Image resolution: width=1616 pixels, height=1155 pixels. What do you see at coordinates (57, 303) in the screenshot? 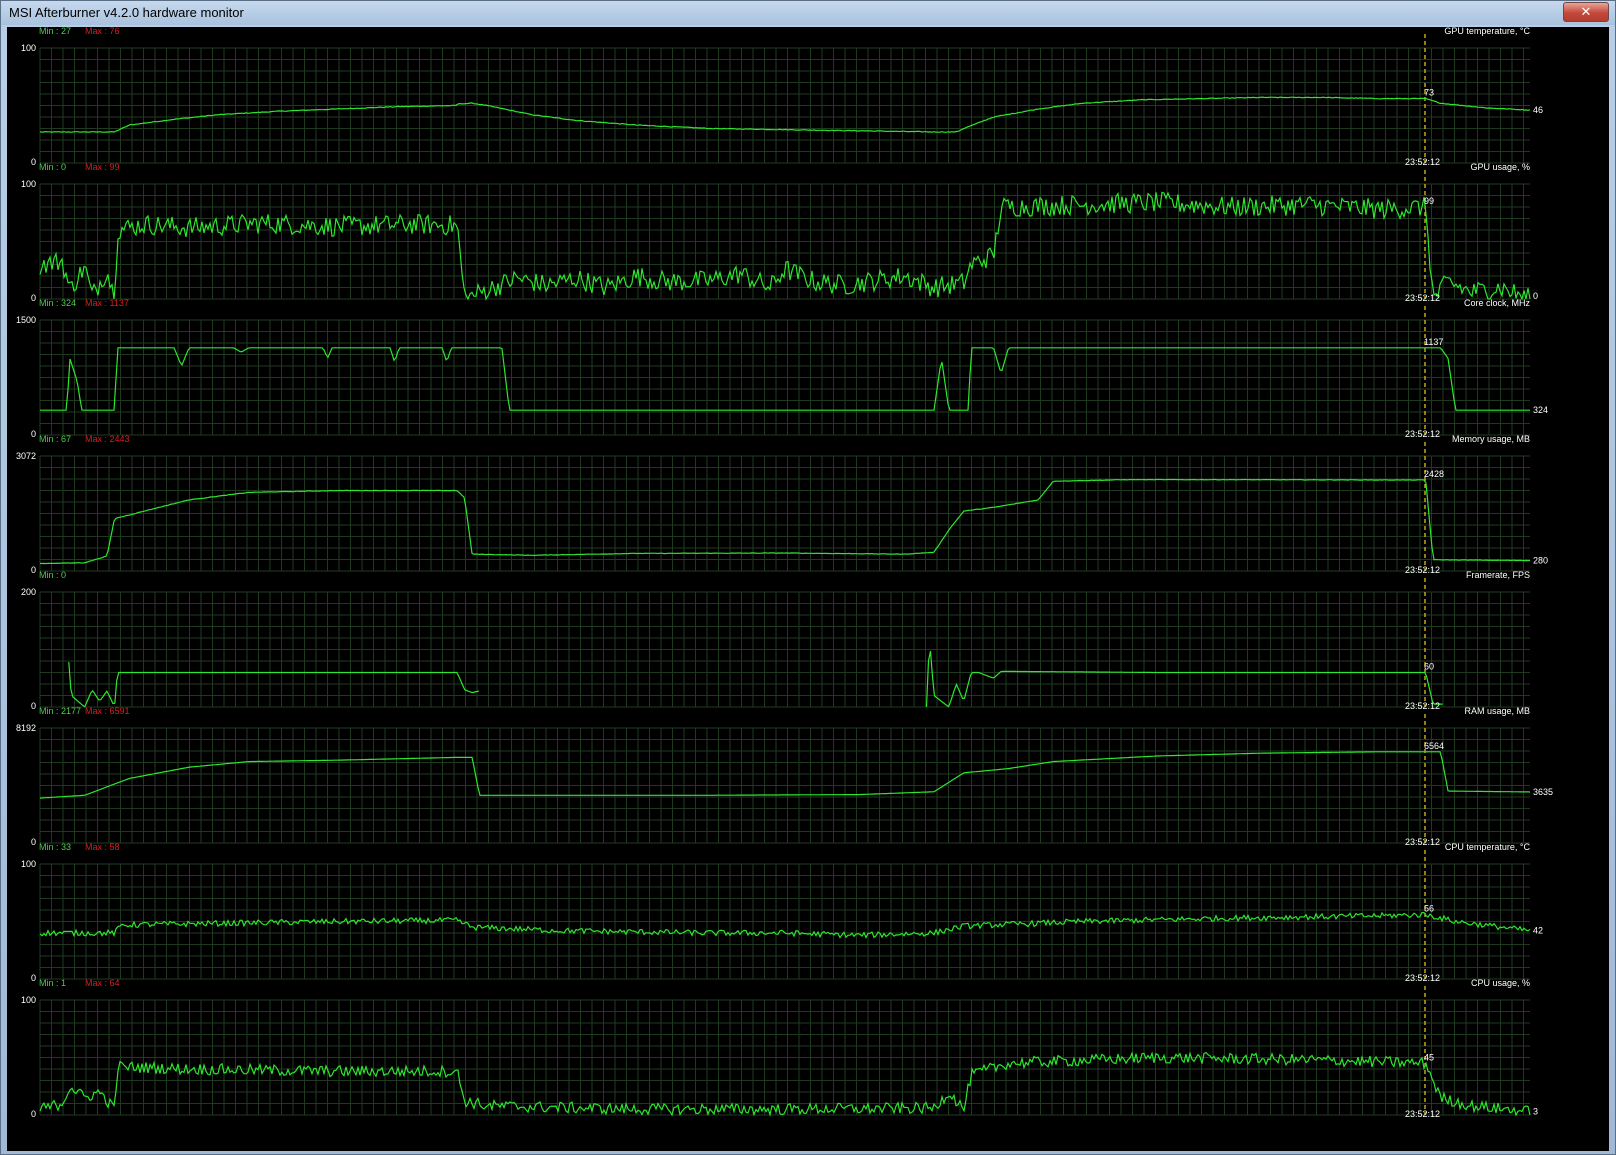
I see `min-label: Min : 324` at bounding box center [57, 303].